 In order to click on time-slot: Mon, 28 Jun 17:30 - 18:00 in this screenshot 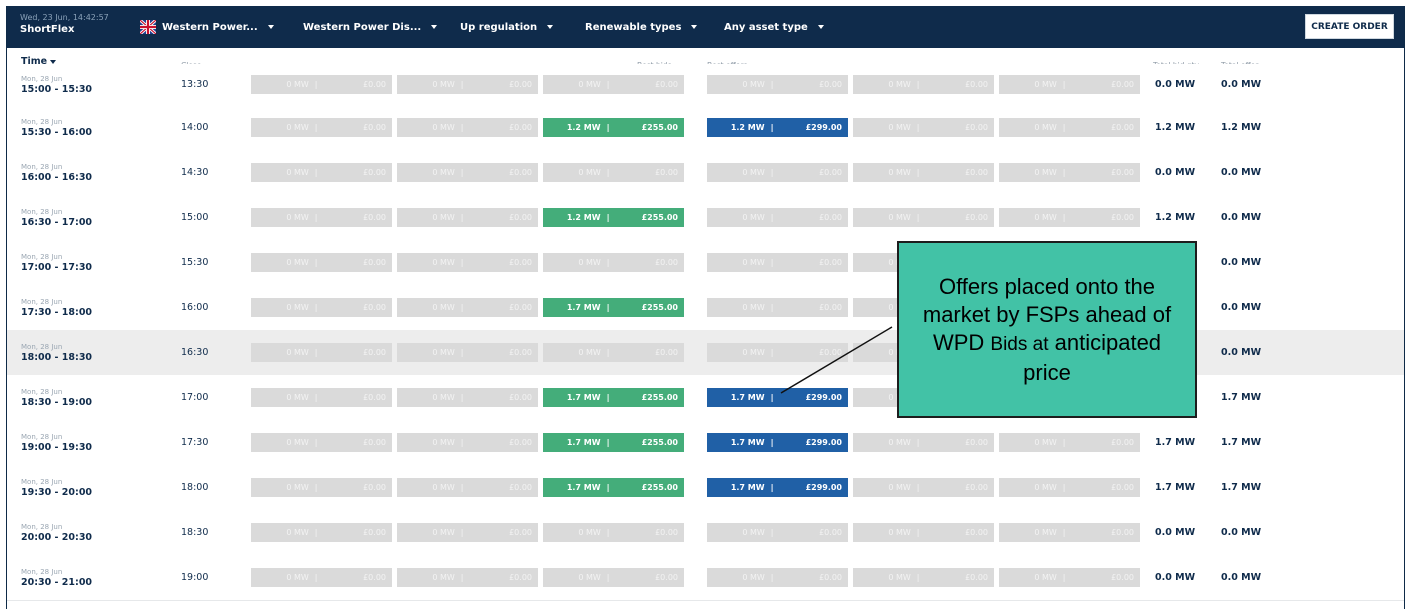, I will do `click(56, 308)`.